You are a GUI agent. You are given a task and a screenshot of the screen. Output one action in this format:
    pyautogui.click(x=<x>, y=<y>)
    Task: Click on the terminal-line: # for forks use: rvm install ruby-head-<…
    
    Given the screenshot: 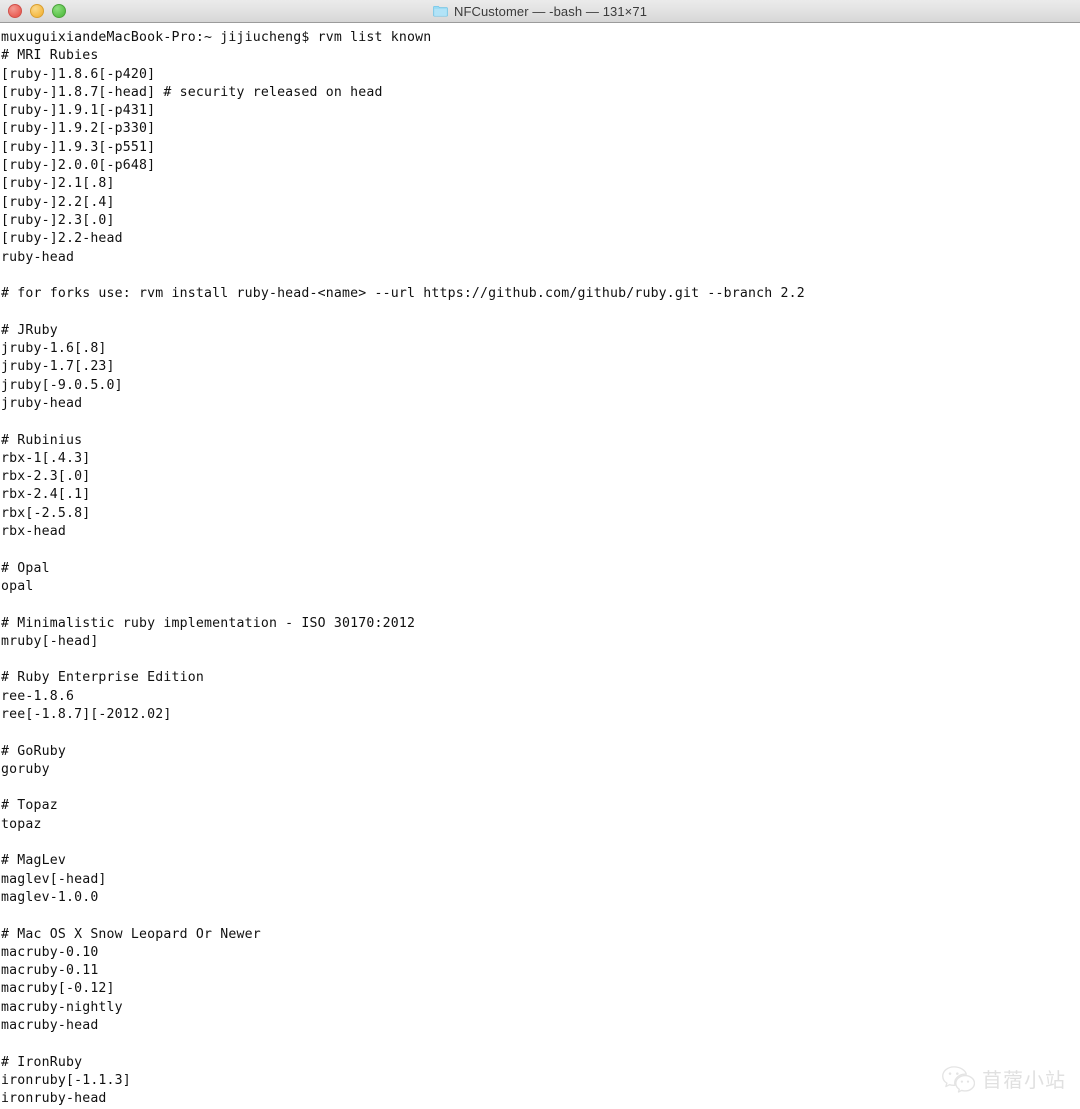 What is the action you would take?
    pyautogui.click(x=403, y=294)
    